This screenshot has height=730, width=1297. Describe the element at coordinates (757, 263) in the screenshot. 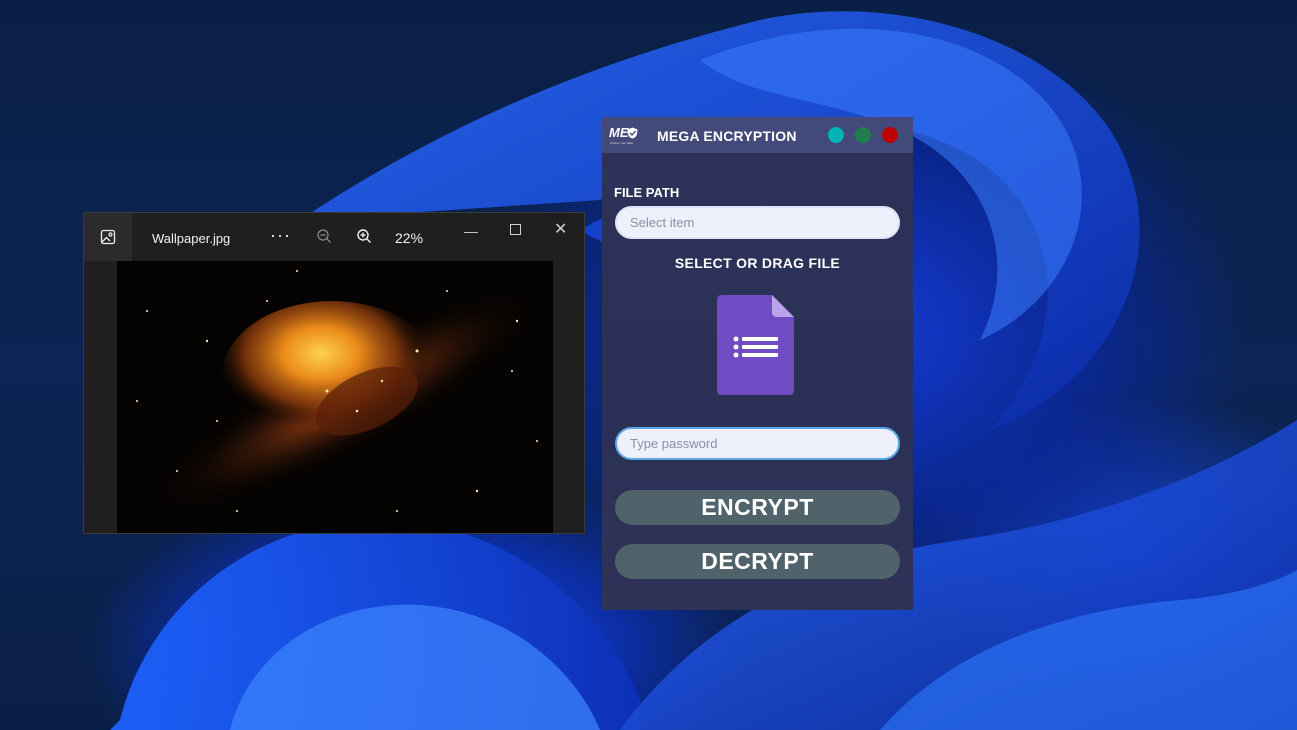

I see `select-drag-label: SELECT OR DRAG FILE` at that location.